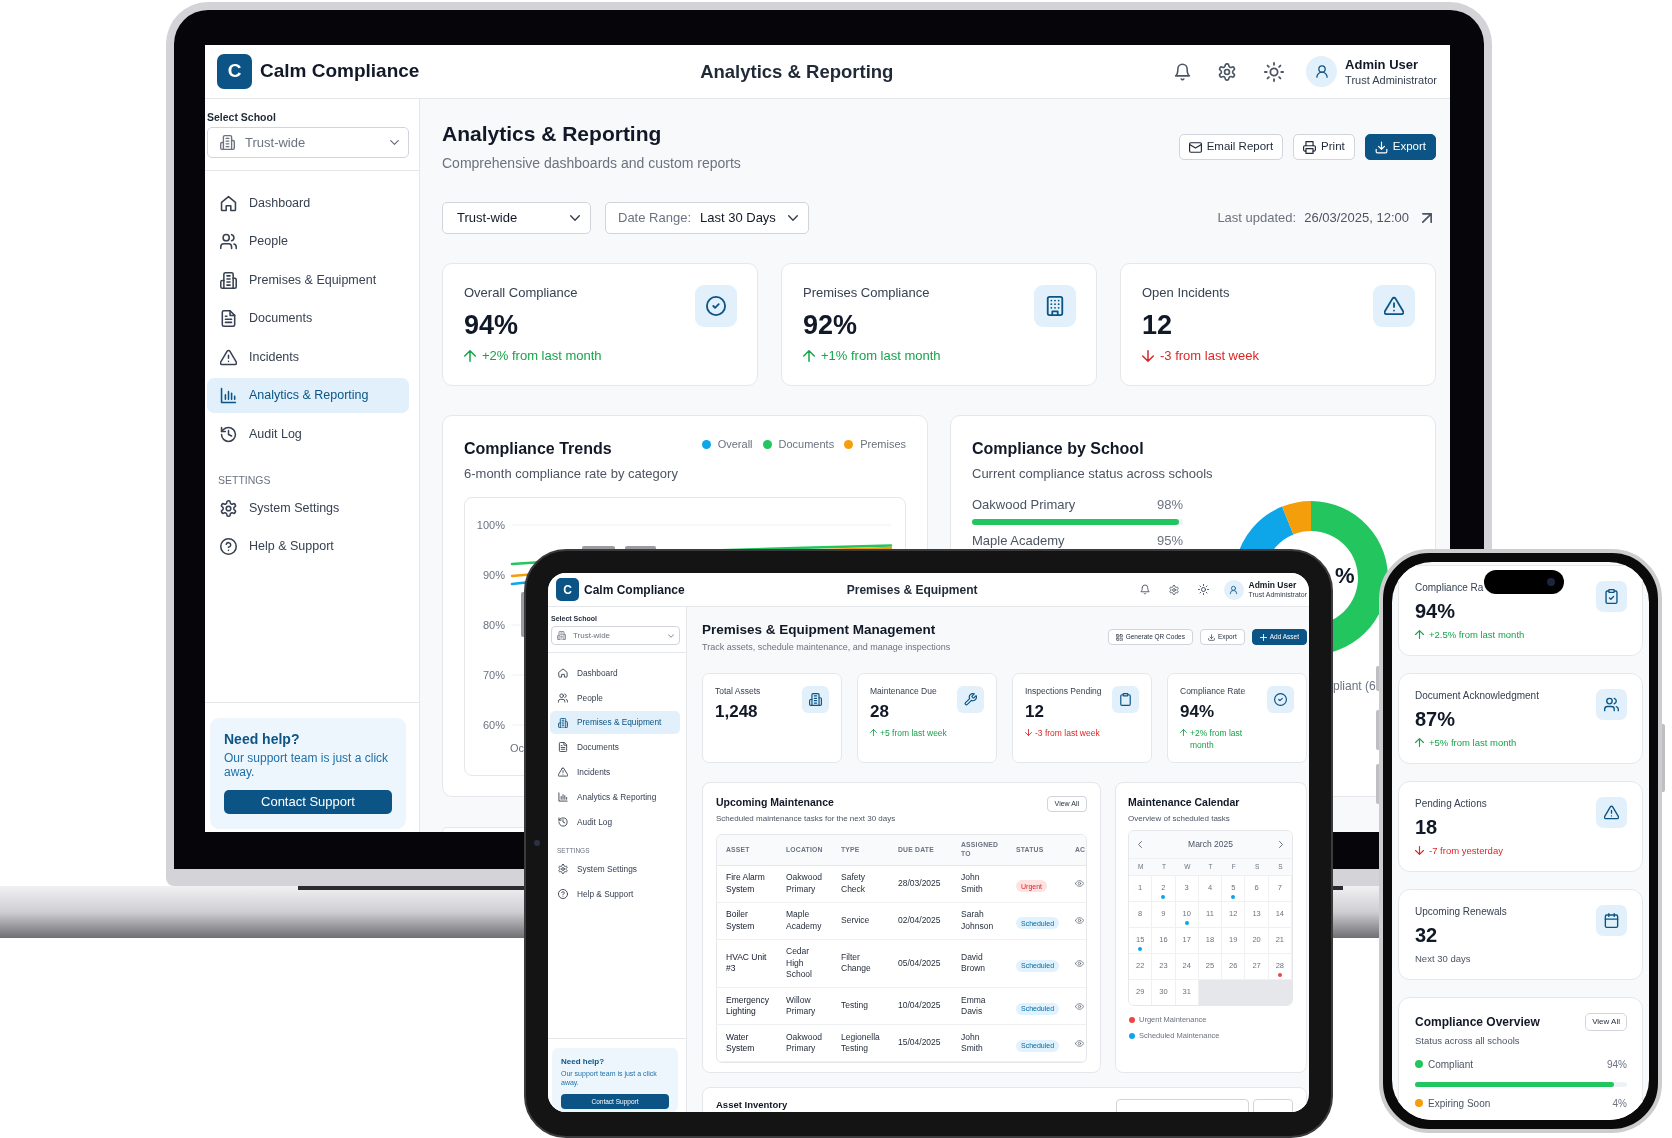 This screenshot has height=1138, width=1672. I want to click on brand-name: Calm Compliance, so click(340, 71).